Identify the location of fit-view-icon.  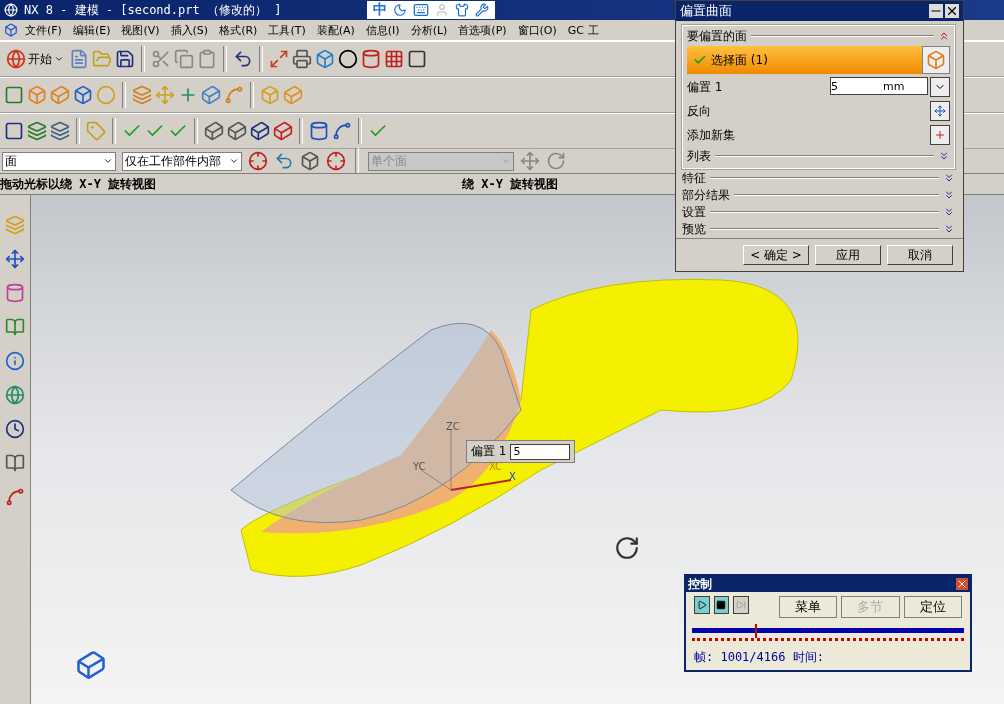
(279, 59).